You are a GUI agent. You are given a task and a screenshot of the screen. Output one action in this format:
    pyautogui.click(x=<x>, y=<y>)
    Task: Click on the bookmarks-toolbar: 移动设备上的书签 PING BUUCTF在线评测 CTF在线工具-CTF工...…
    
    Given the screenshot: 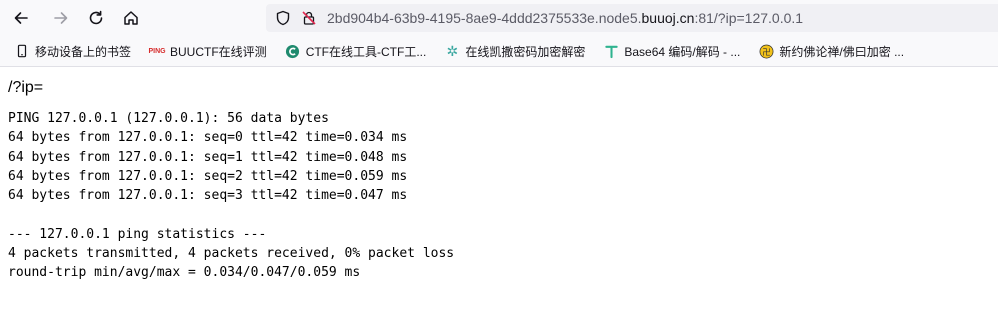 What is the action you would take?
    pyautogui.click(x=499, y=51)
    